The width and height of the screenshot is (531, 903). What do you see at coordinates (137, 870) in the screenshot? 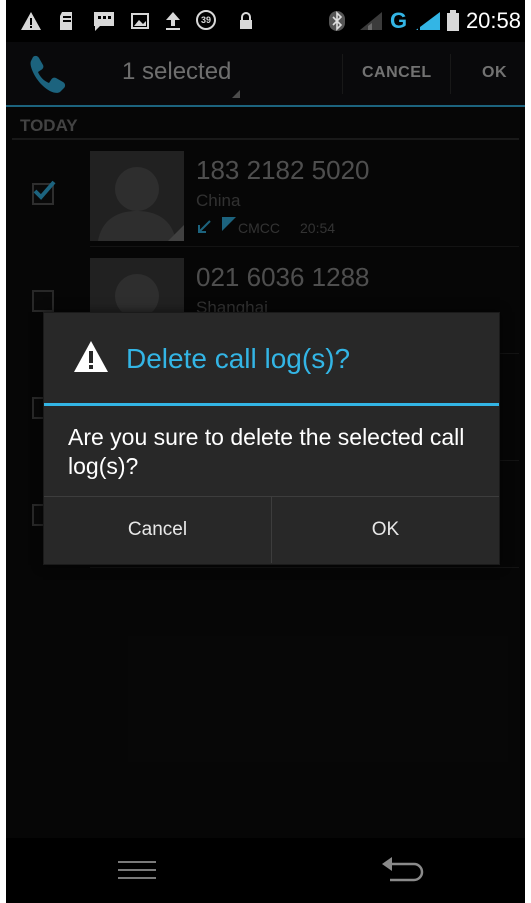
I see `menu-icon` at bounding box center [137, 870].